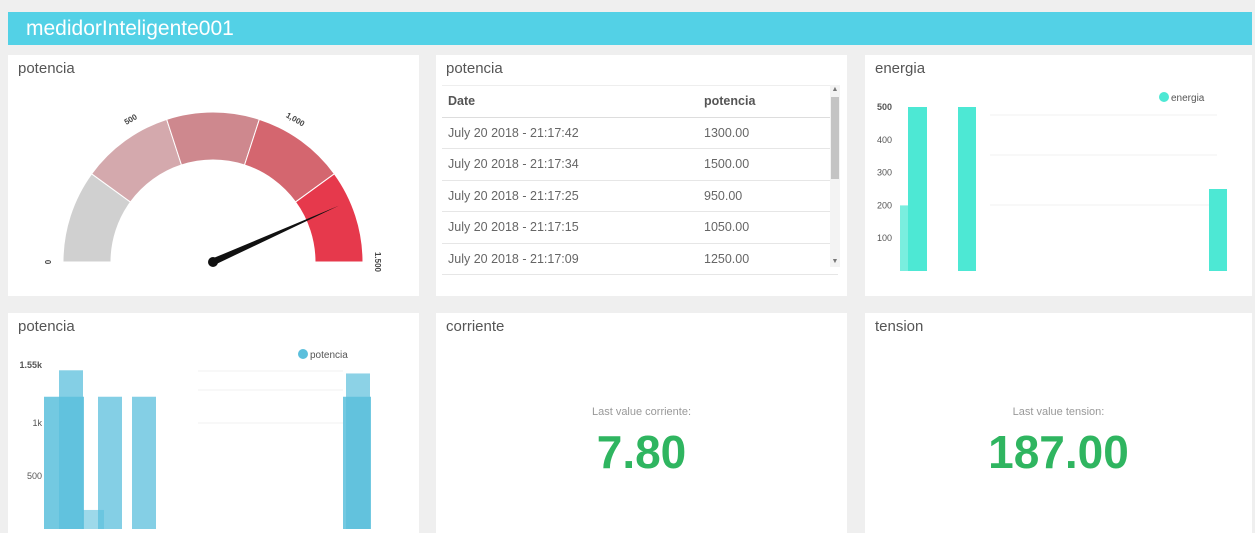 Image resolution: width=1255 pixels, height=533 pixels. Describe the element at coordinates (640, 165) in the screenshot. I see `table-row: July 20 2018 - 21:17:34 1500.00` at that location.